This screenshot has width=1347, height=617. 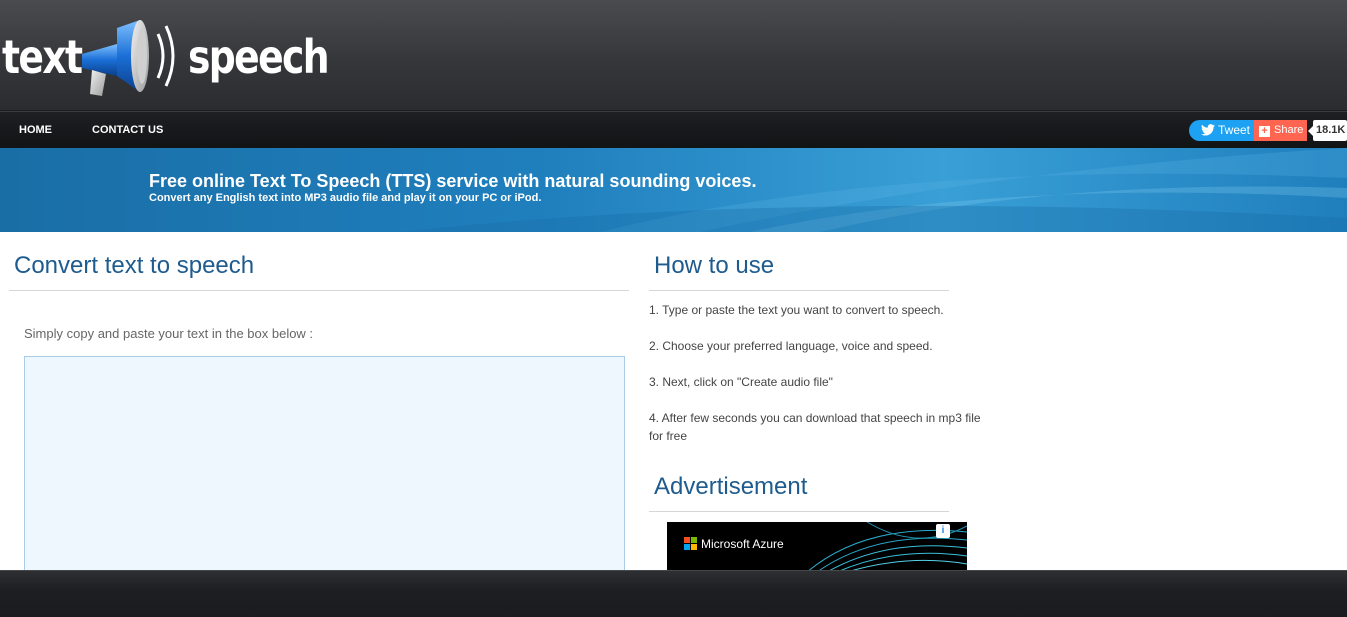 What do you see at coordinates (691, 544) in the screenshot?
I see `microsoft-logo-icon` at bounding box center [691, 544].